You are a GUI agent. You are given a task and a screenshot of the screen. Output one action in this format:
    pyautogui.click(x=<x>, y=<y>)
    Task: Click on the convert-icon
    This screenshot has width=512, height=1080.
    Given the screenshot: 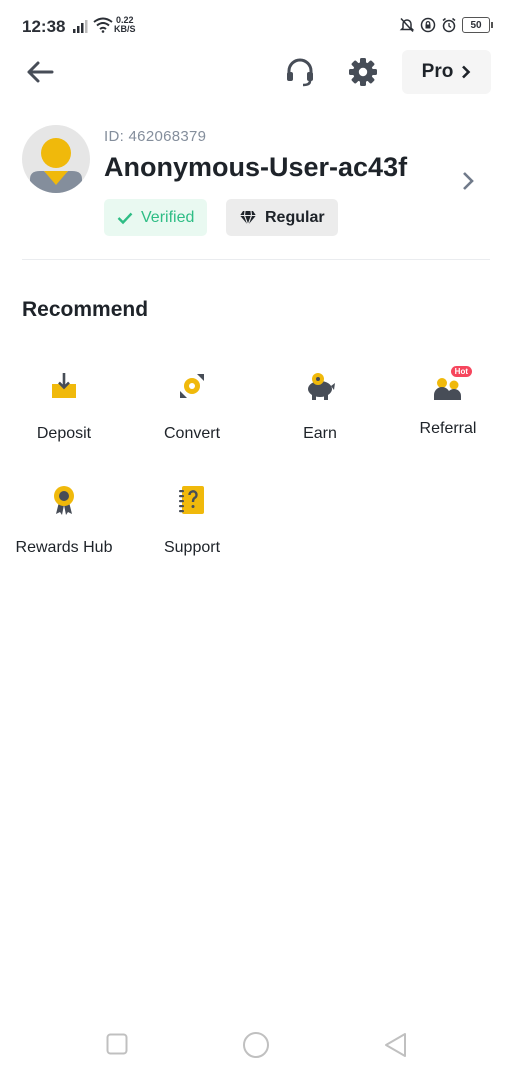 What is the action you would take?
    pyautogui.click(x=192, y=386)
    